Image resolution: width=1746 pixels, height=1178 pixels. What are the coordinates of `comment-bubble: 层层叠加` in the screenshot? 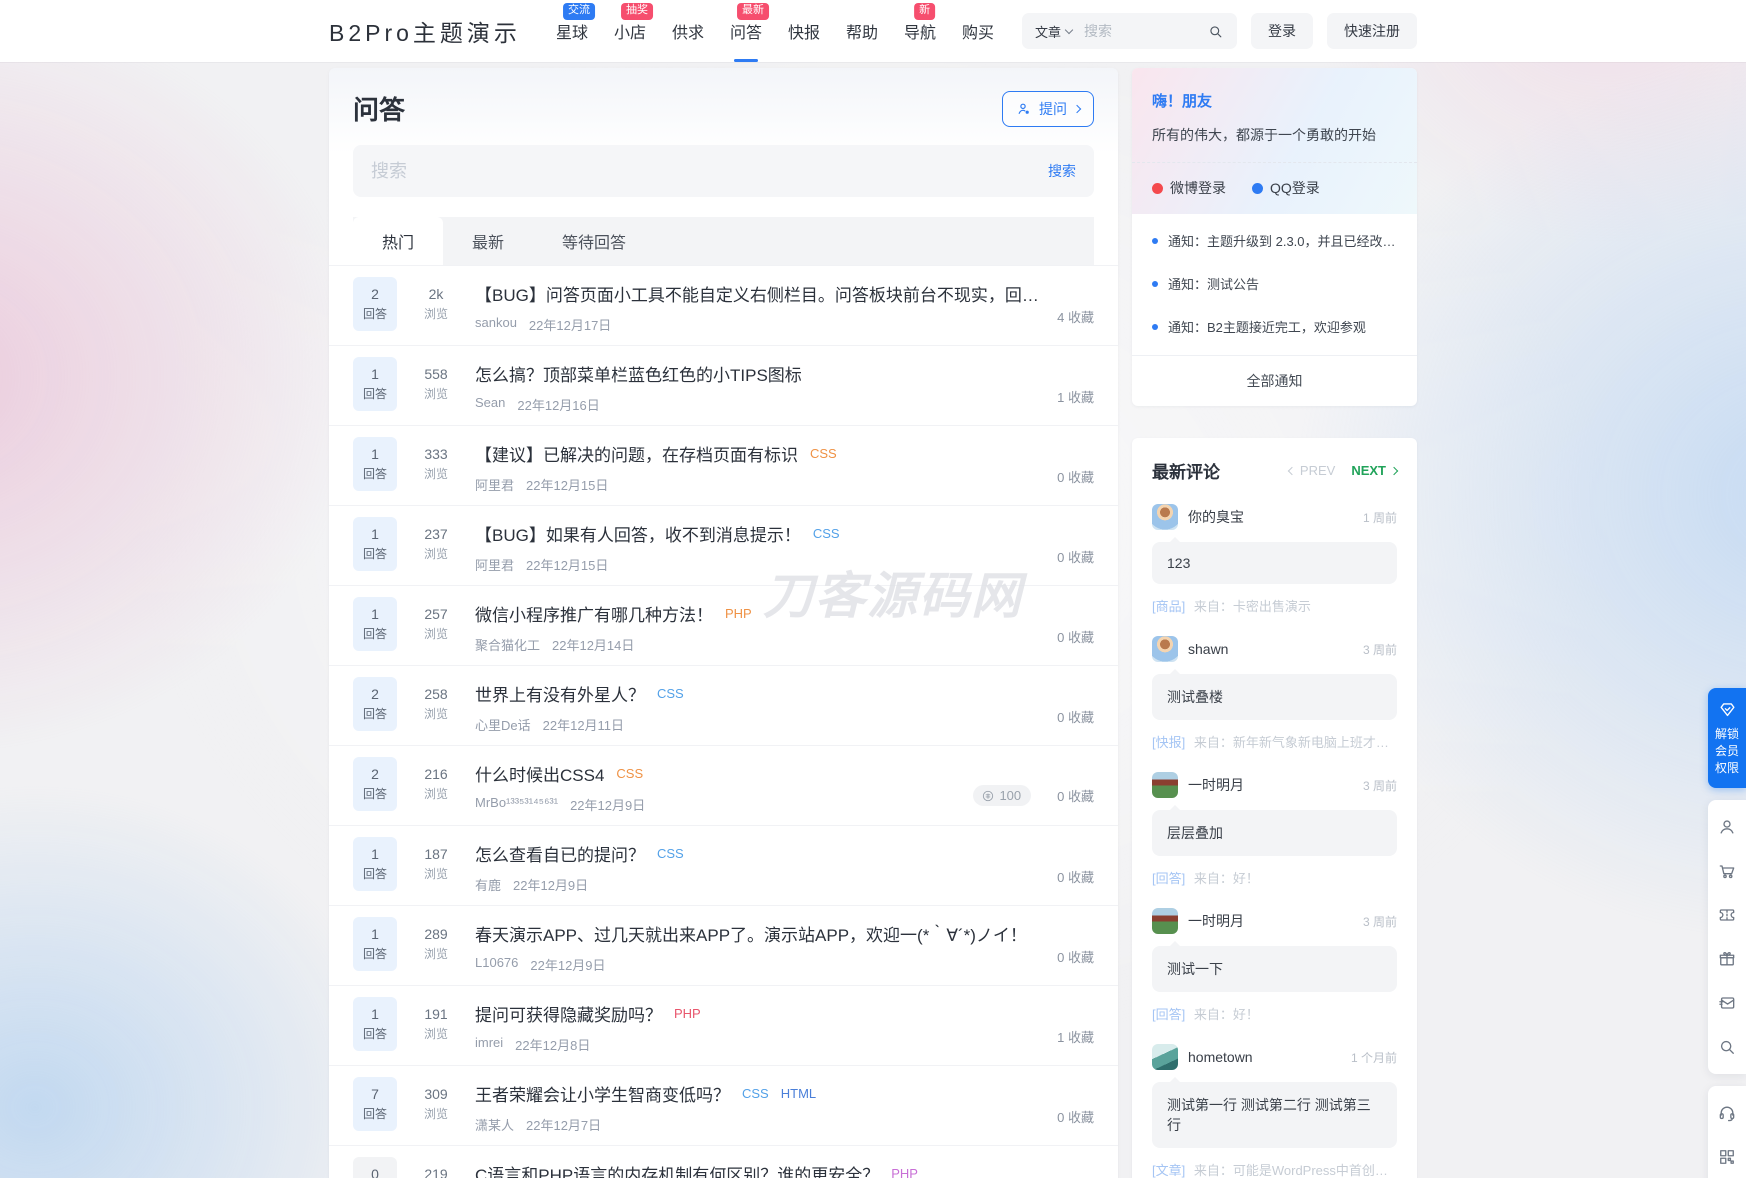 It's located at (1274, 830).